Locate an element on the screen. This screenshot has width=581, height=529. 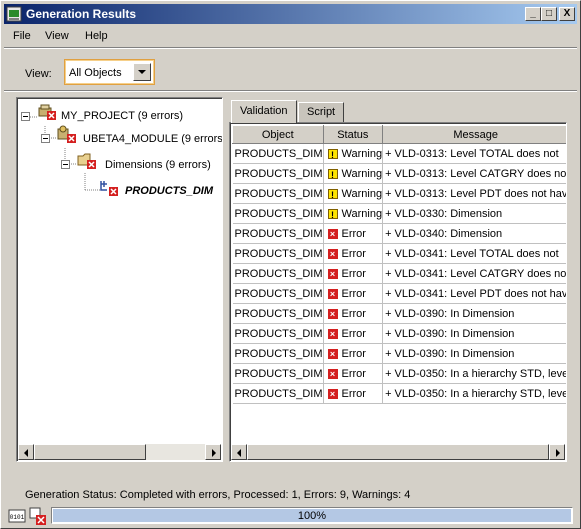
table-hscrollbar is located at coordinates (398, 452).